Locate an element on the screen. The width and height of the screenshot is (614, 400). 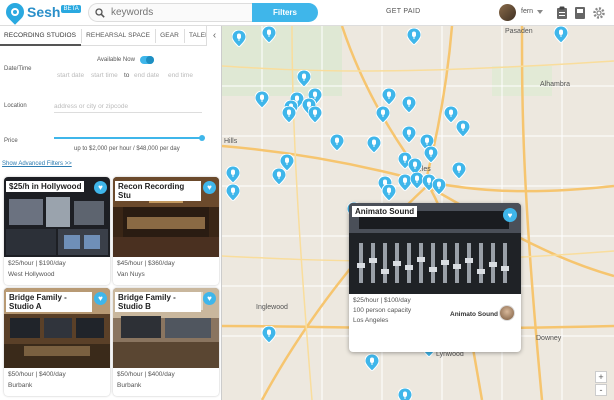
price-slider is located at coordinates (128, 138).